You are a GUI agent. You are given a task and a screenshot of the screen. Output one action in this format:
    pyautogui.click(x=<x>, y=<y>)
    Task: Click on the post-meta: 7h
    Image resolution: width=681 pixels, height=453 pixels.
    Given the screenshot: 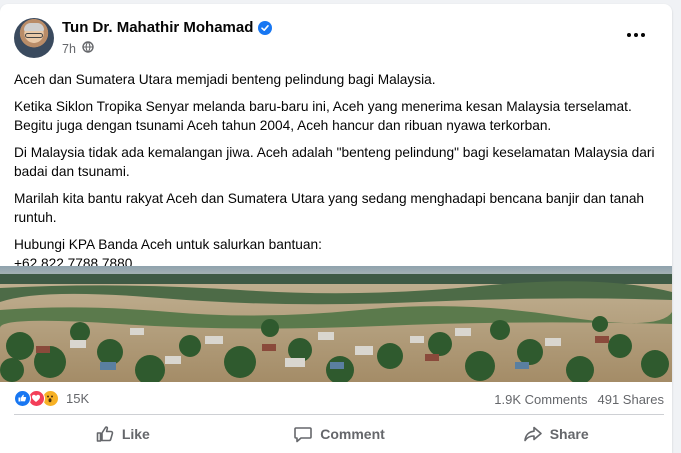 What is the action you would take?
    pyautogui.click(x=78, y=48)
    